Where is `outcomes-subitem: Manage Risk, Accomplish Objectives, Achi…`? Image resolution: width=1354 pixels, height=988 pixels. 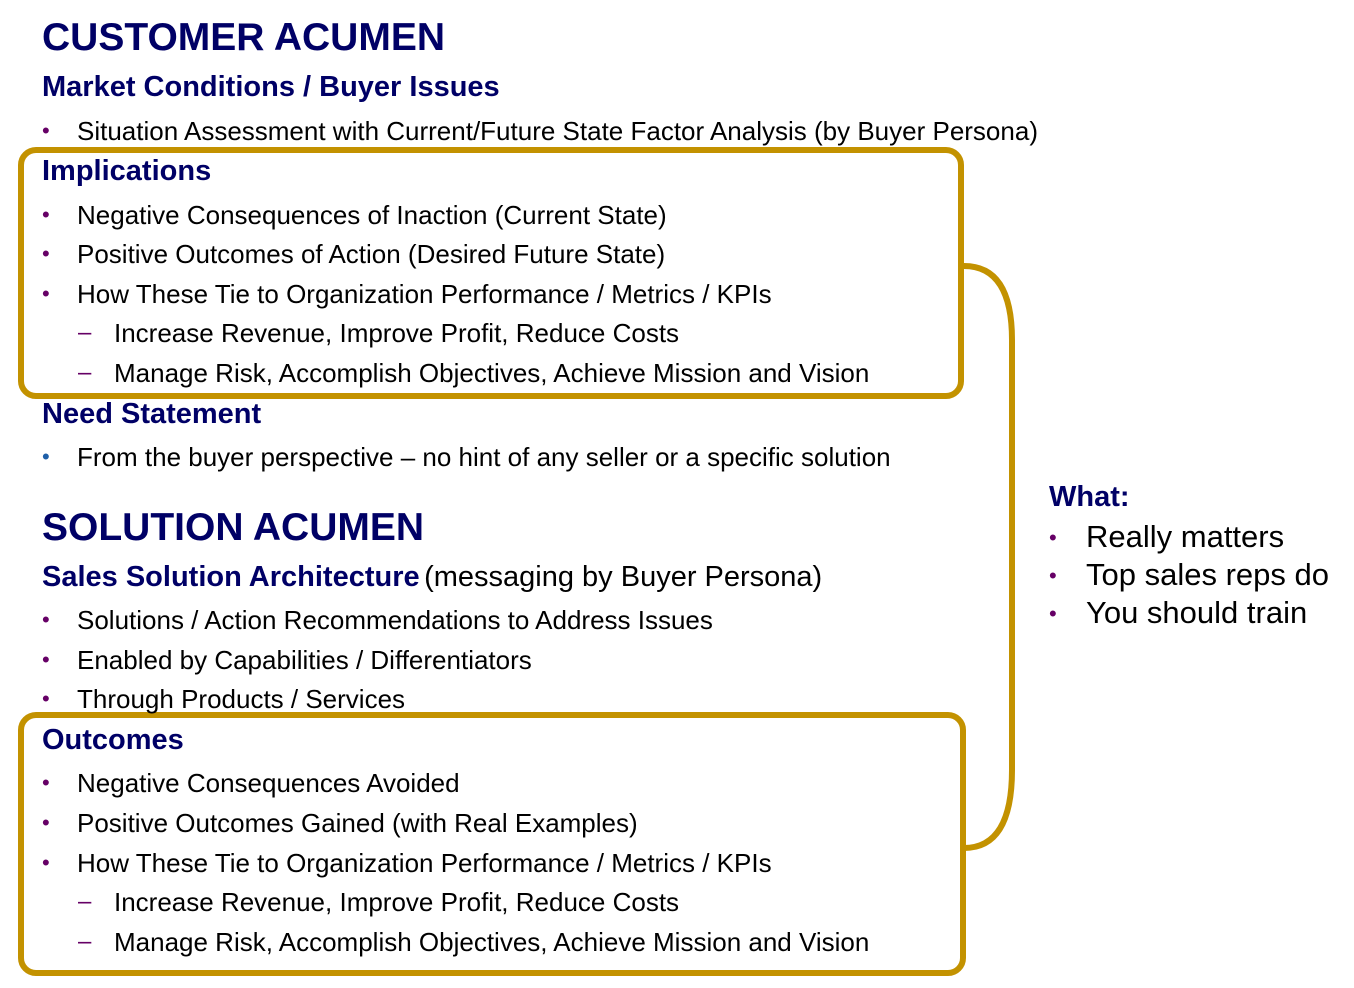 outcomes-subitem: Manage Risk, Accomplish Objectives, Achi… is located at coordinates (492, 942).